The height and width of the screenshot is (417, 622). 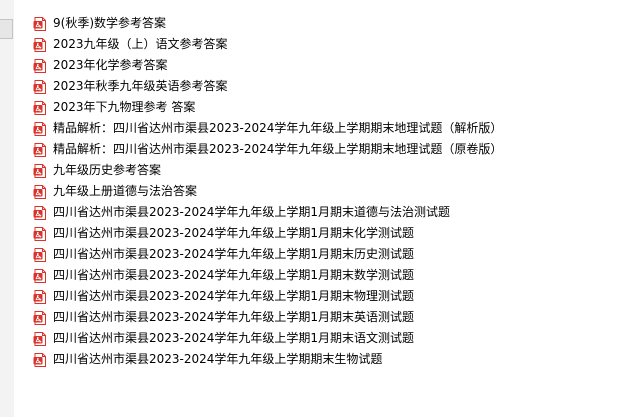 What do you see at coordinates (267, 44) in the screenshot?
I see `file-list-item: 2023九年级（上）语文参考答案` at bounding box center [267, 44].